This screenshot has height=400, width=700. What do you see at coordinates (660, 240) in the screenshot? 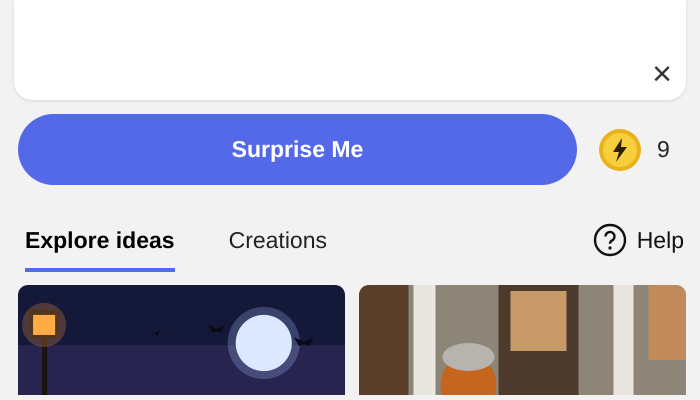
I see `help-link: Help` at bounding box center [660, 240].